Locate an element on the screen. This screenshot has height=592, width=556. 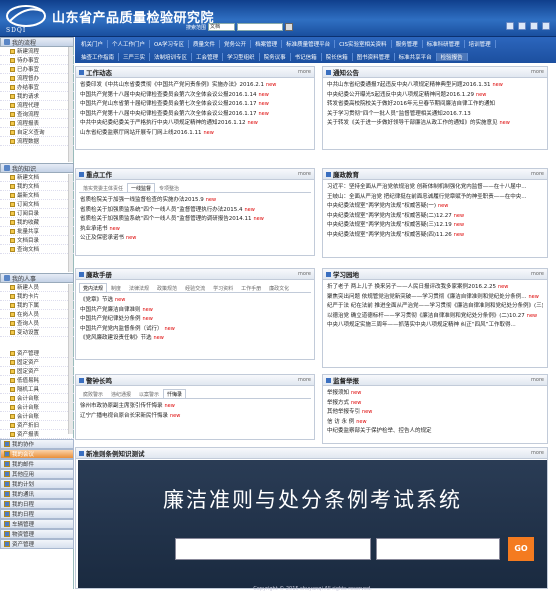
tab-warn: 违纪通报 is located at coordinates (121, 393).